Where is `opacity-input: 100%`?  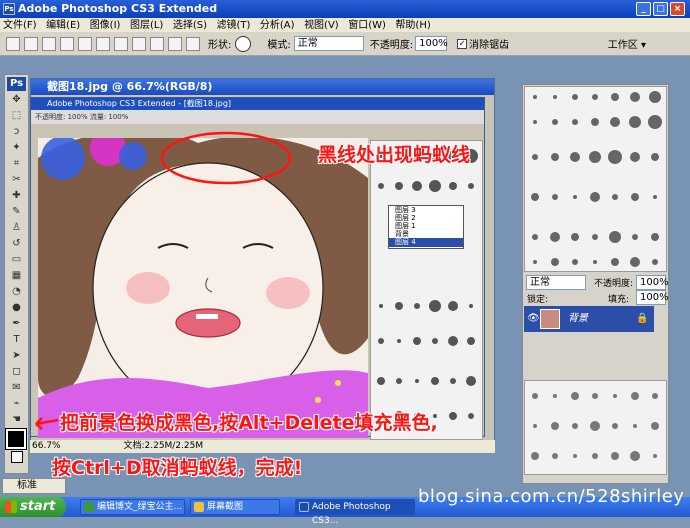
opacity-input: 100% is located at coordinates (431, 43).